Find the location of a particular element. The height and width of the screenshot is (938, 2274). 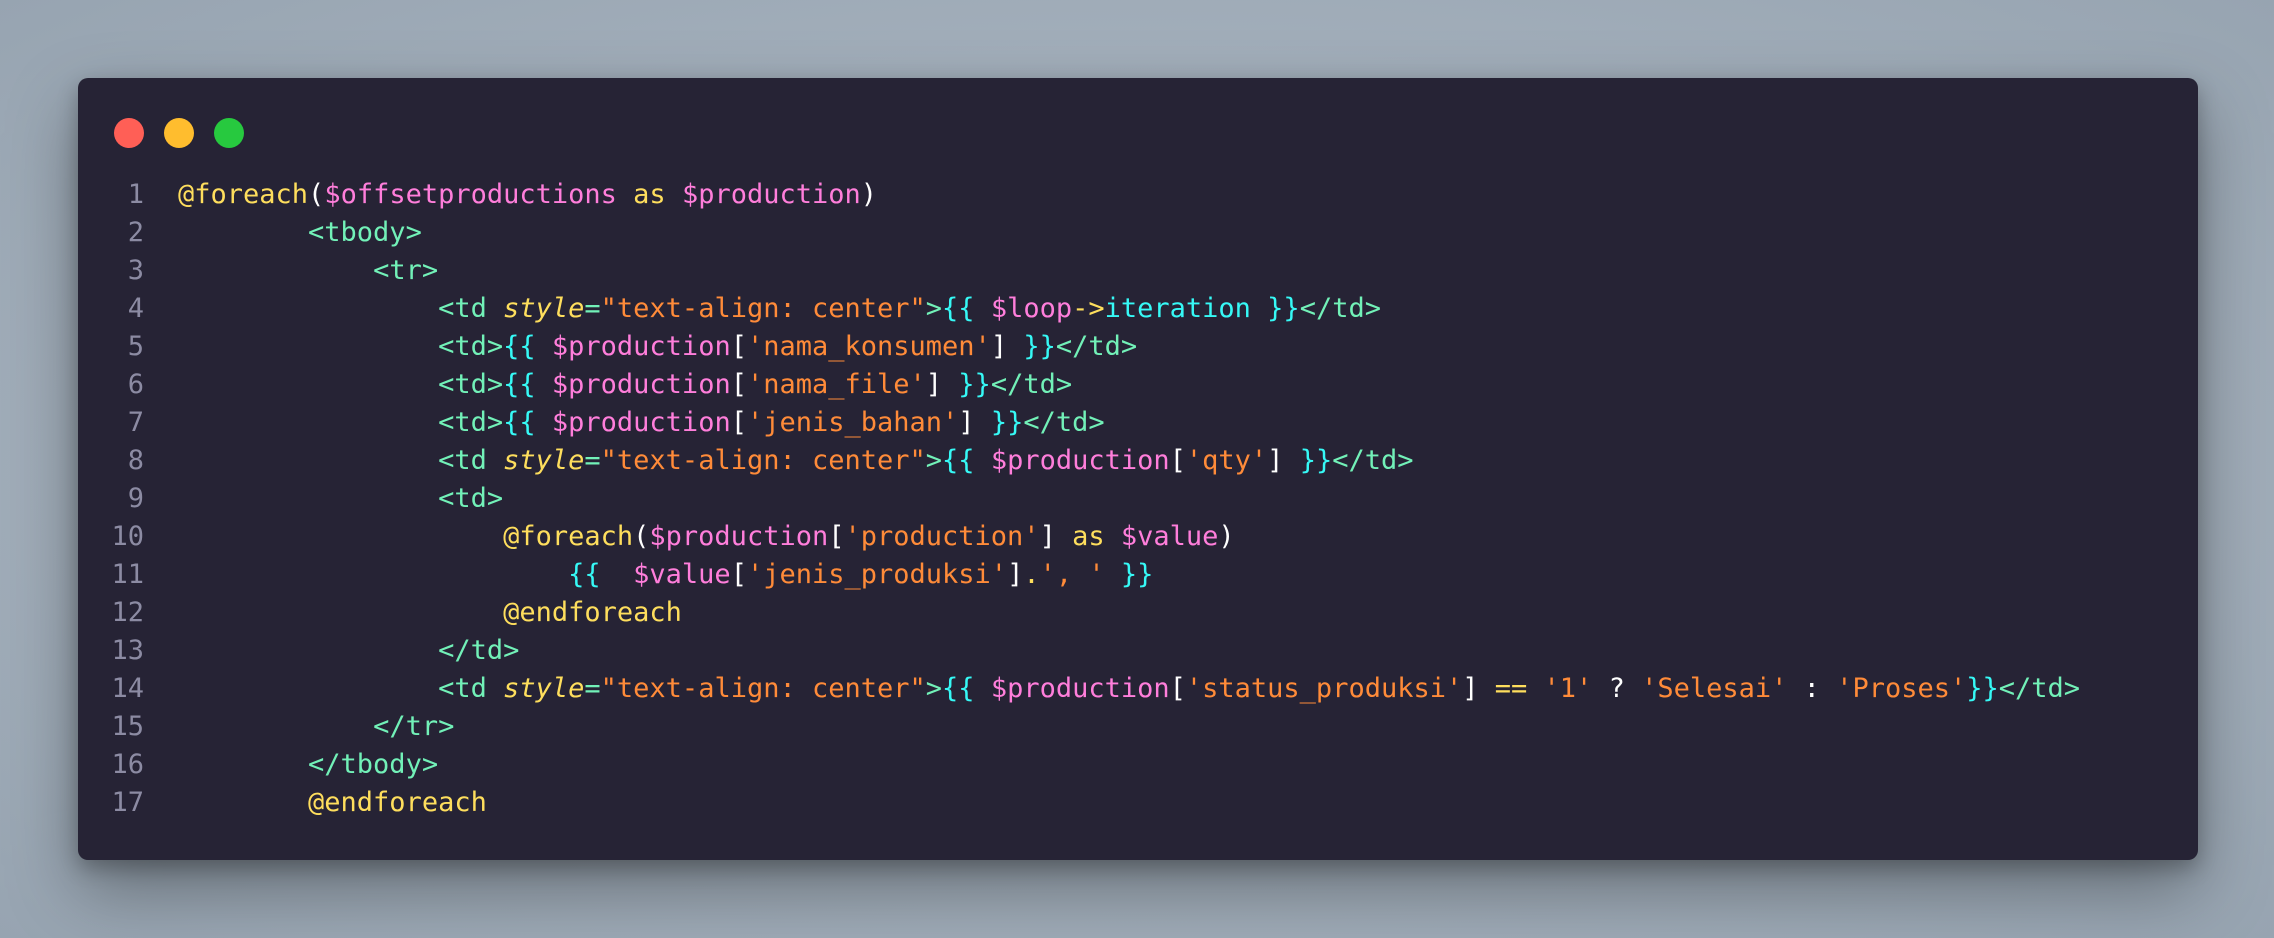

code-token: 'nama_konsumen' is located at coordinates (868, 346).